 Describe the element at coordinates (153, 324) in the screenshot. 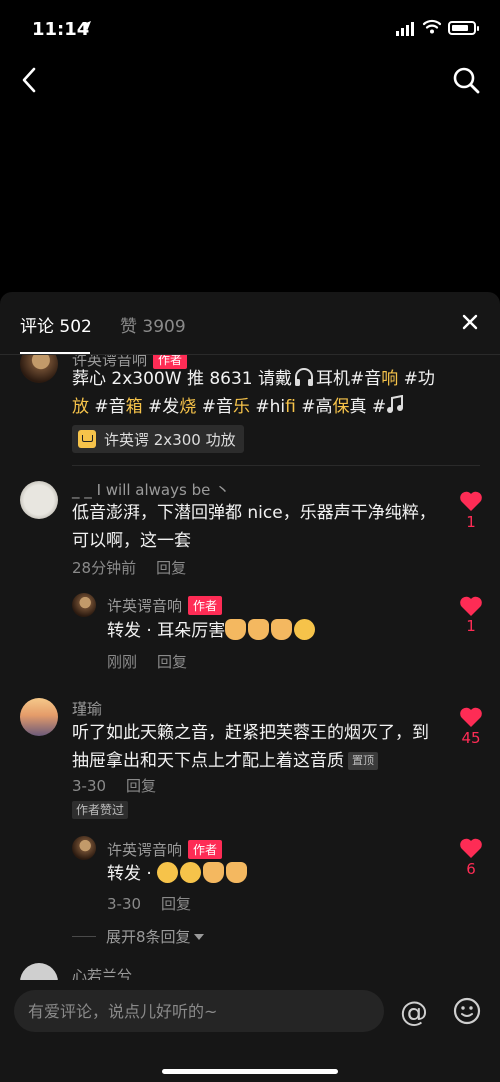

I see `tab-likes: 赞 3909` at that location.